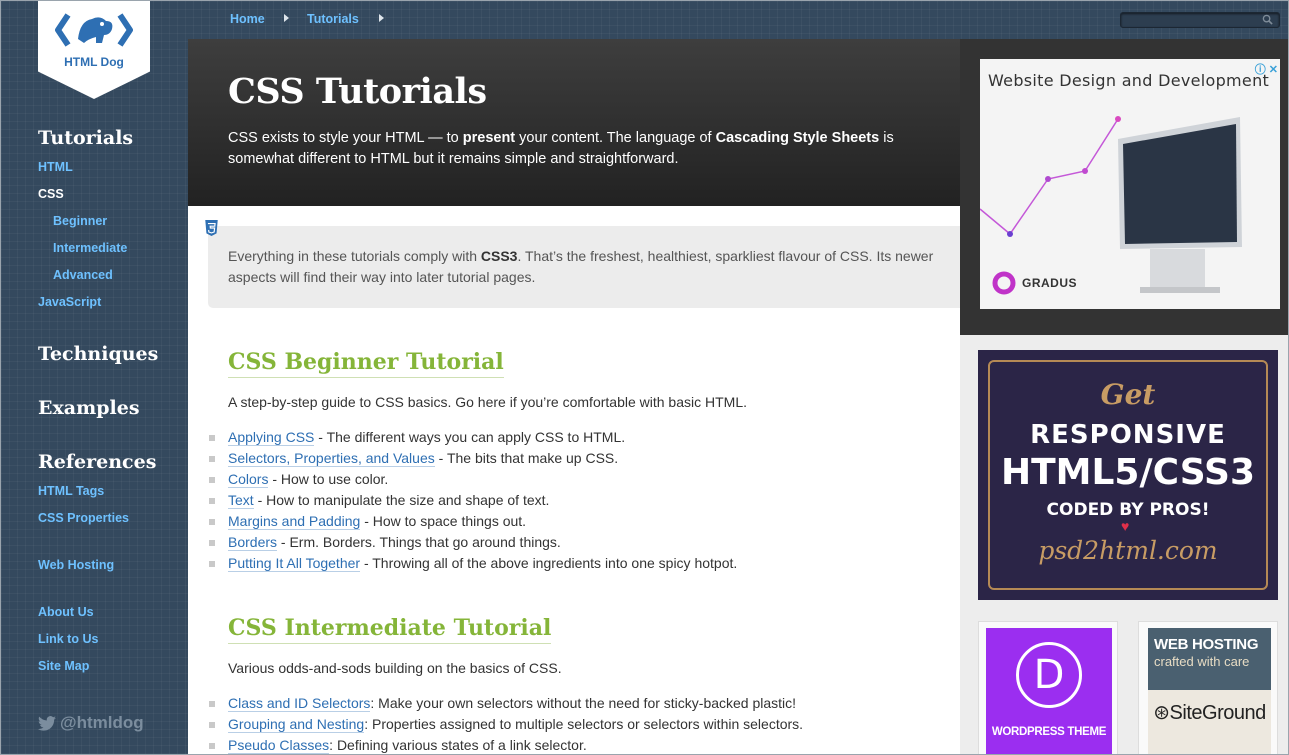 Image resolution: width=1289 pixels, height=755 pixels. Describe the element at coordinates (1209, 722) in the screenshot. I see `ad-siteground-brand: ⊛SiteGround` at that location.